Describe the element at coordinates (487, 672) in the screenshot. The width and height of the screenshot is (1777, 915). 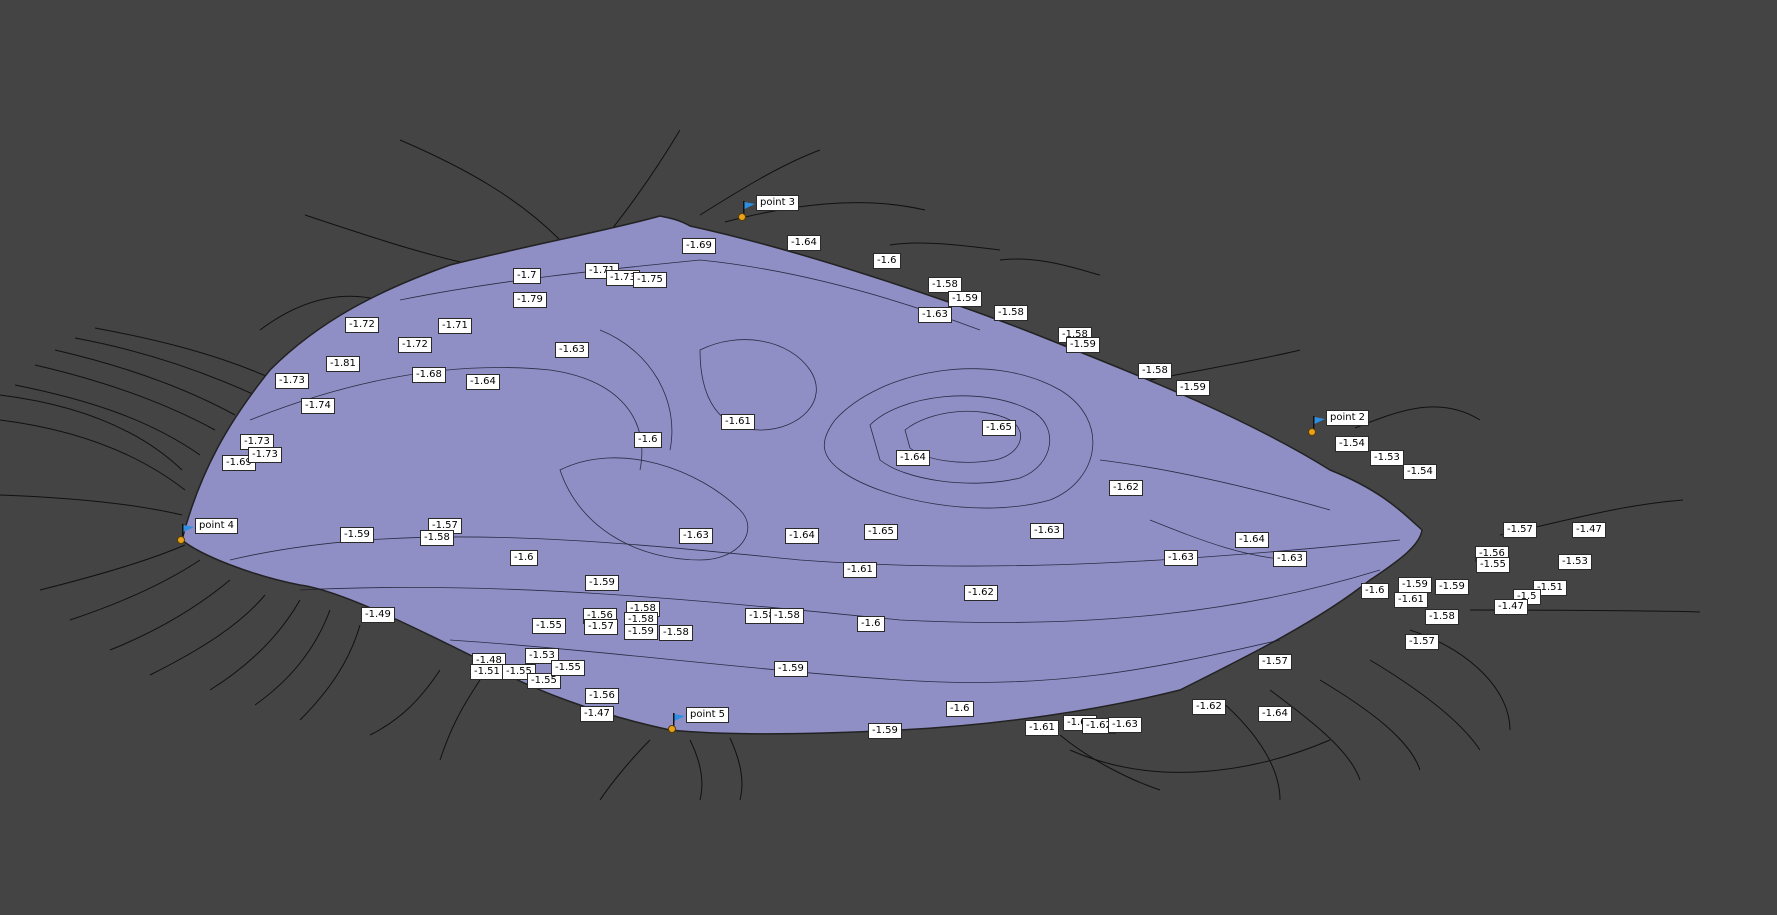
I see `contour-value-label: -1.51` at that location.